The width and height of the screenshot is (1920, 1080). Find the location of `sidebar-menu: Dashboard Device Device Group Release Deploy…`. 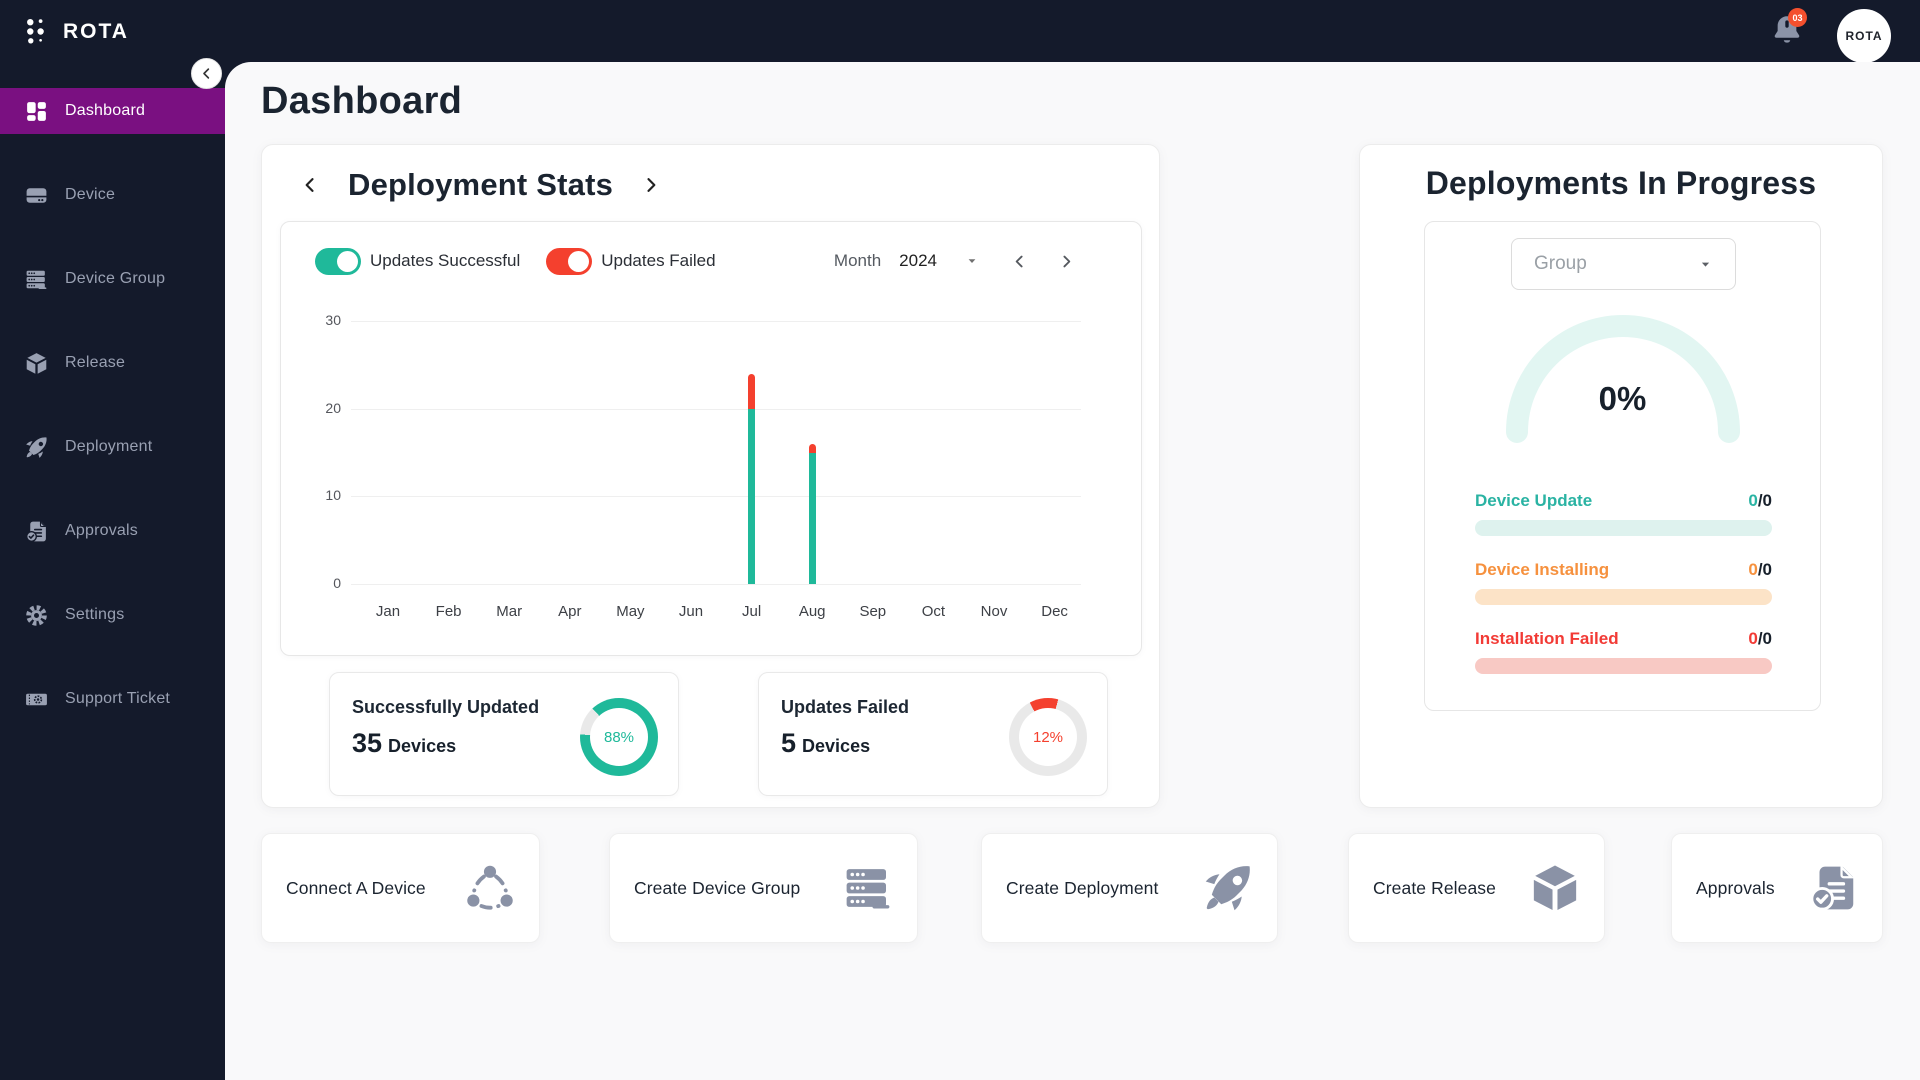

sidebar-menu: Dashboard Device Device Group Release Deploy… is located at coordinates (112, 405).